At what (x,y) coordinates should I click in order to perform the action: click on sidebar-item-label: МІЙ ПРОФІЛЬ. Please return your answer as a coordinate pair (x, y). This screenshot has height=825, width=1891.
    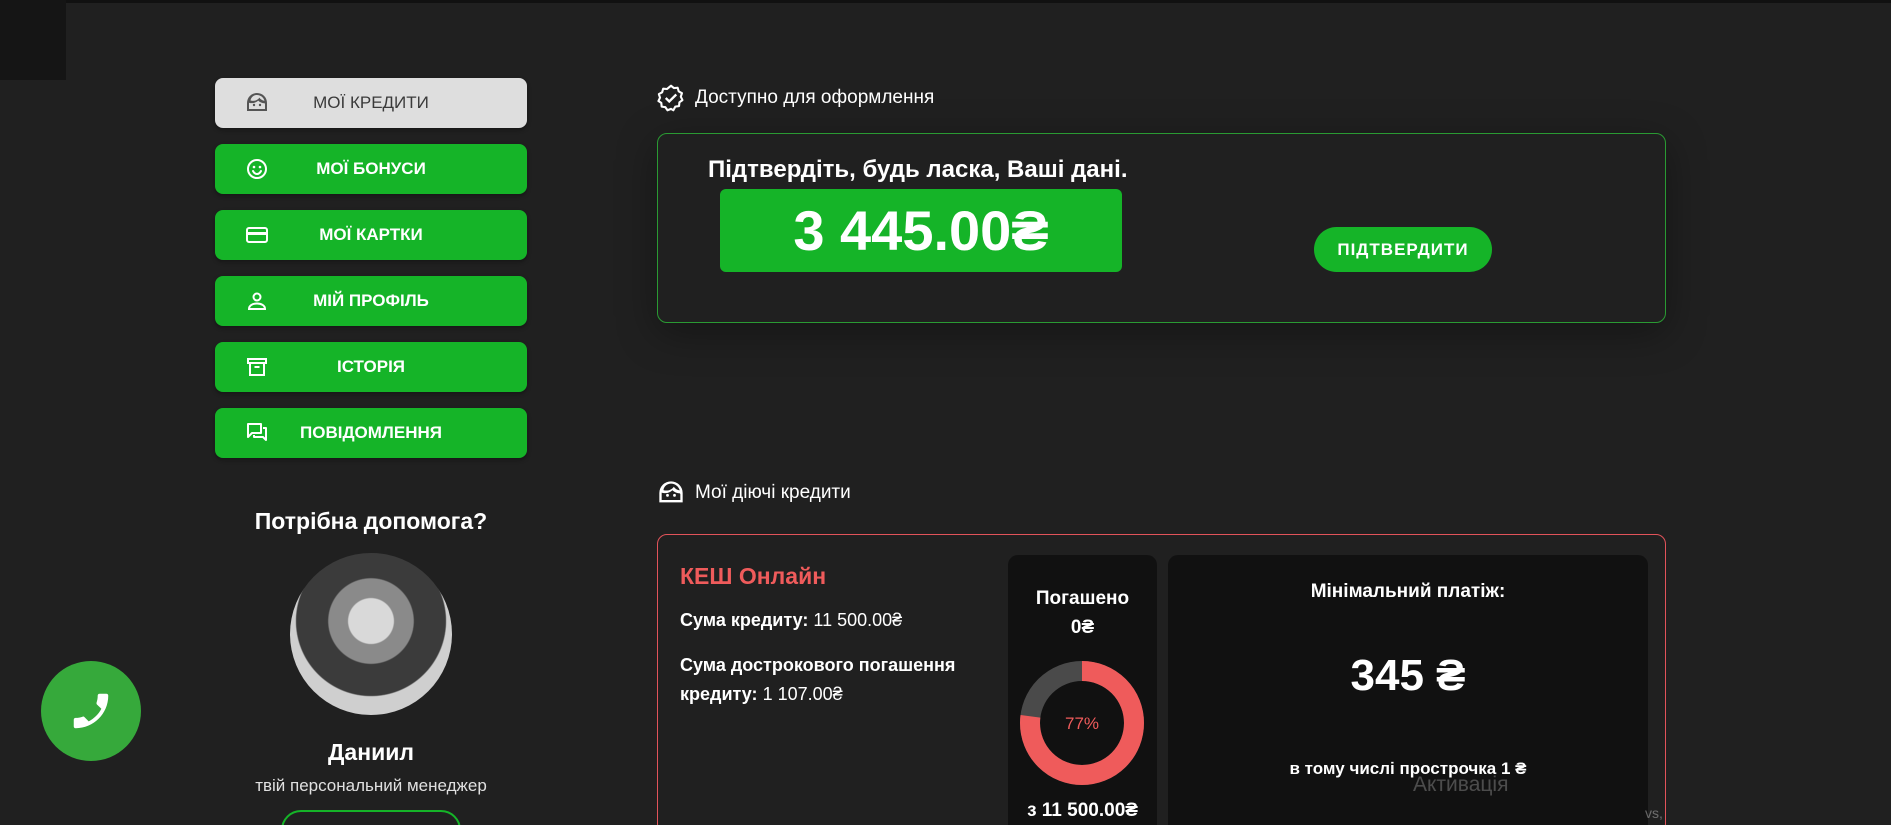
    Looking at the image, I should click on (371, 300).